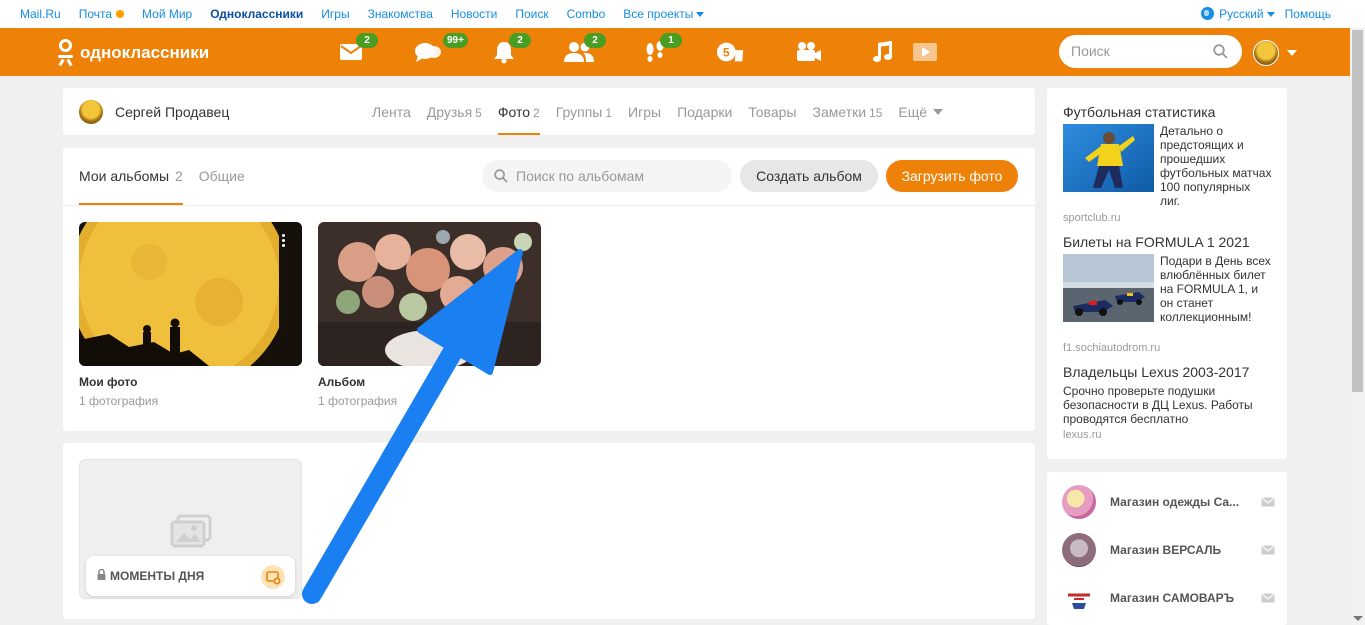 The image size is (1365, 625). Describe the element at coordinates (847, 119) in the screenshot. I see `tab-notes: Заметки 15` at that location.